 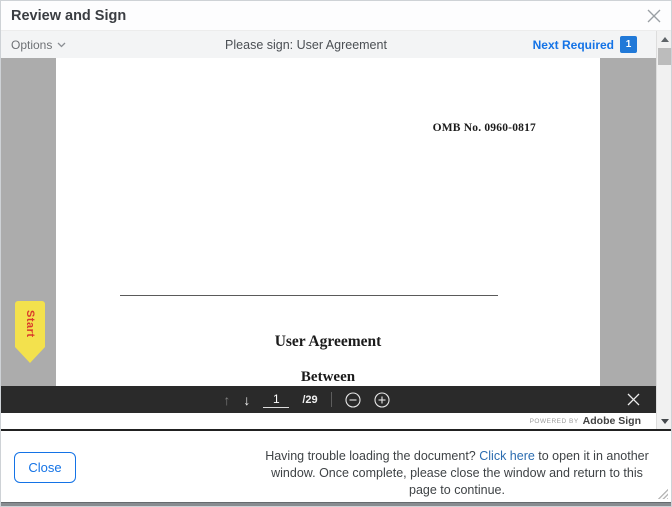 I want to click on start-tag-body: Start, so click(x=30, y=324).